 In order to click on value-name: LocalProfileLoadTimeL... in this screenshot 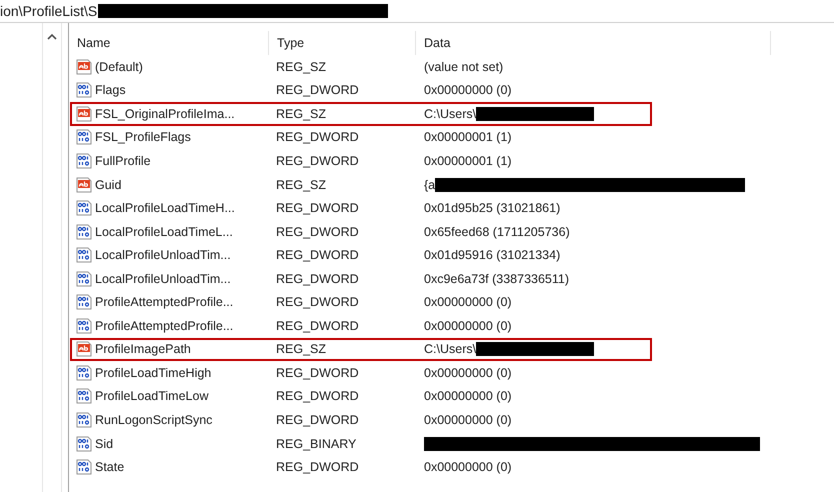, I will do `click(164, 231)`.